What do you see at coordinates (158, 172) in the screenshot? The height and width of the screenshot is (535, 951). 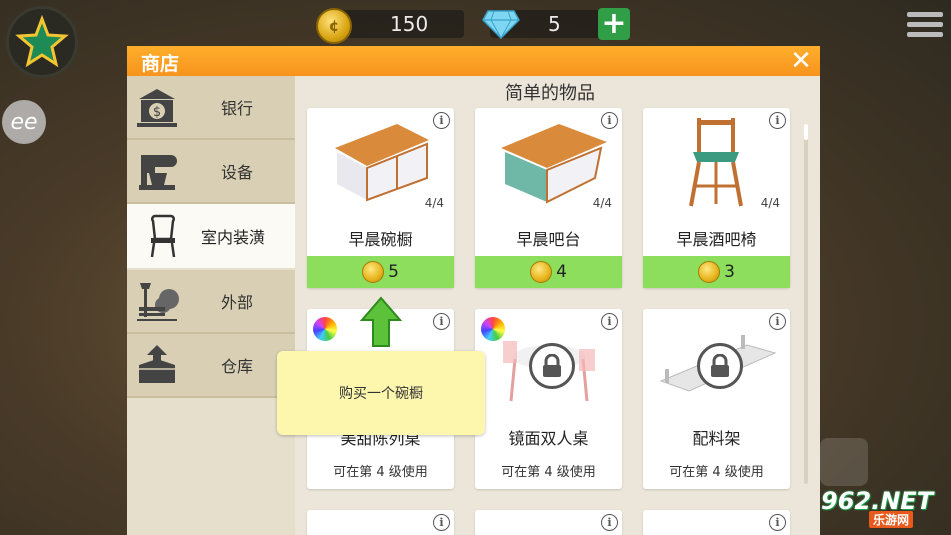 I see `mixer-icon` at bounding box center [158, 172].